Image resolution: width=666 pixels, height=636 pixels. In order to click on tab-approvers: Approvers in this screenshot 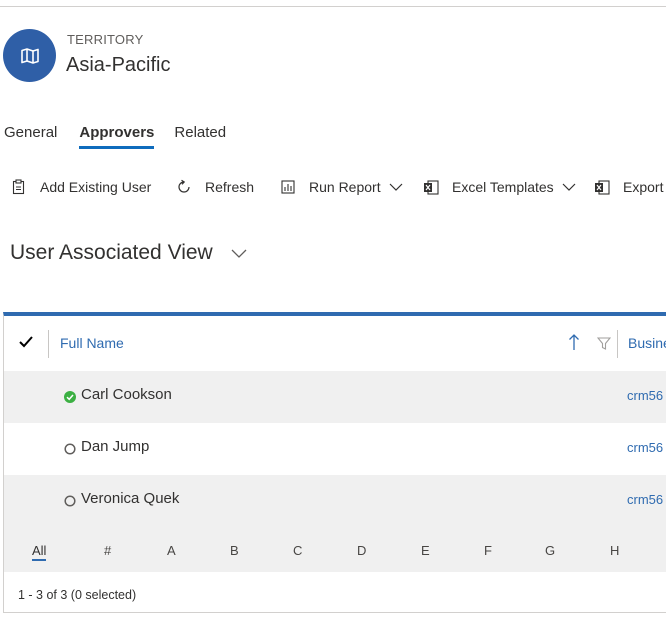, I will do `click(117, 137)`.